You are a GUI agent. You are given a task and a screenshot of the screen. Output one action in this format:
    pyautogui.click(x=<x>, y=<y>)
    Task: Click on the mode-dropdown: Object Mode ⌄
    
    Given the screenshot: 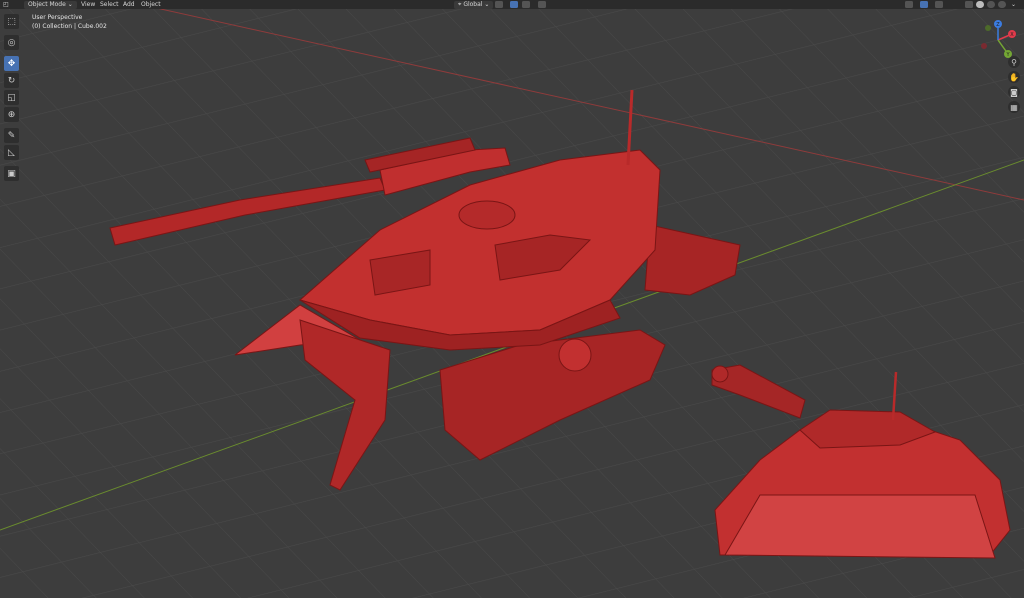 What is the action you would take?
    pyautogui.click(x=50, y=4)
    